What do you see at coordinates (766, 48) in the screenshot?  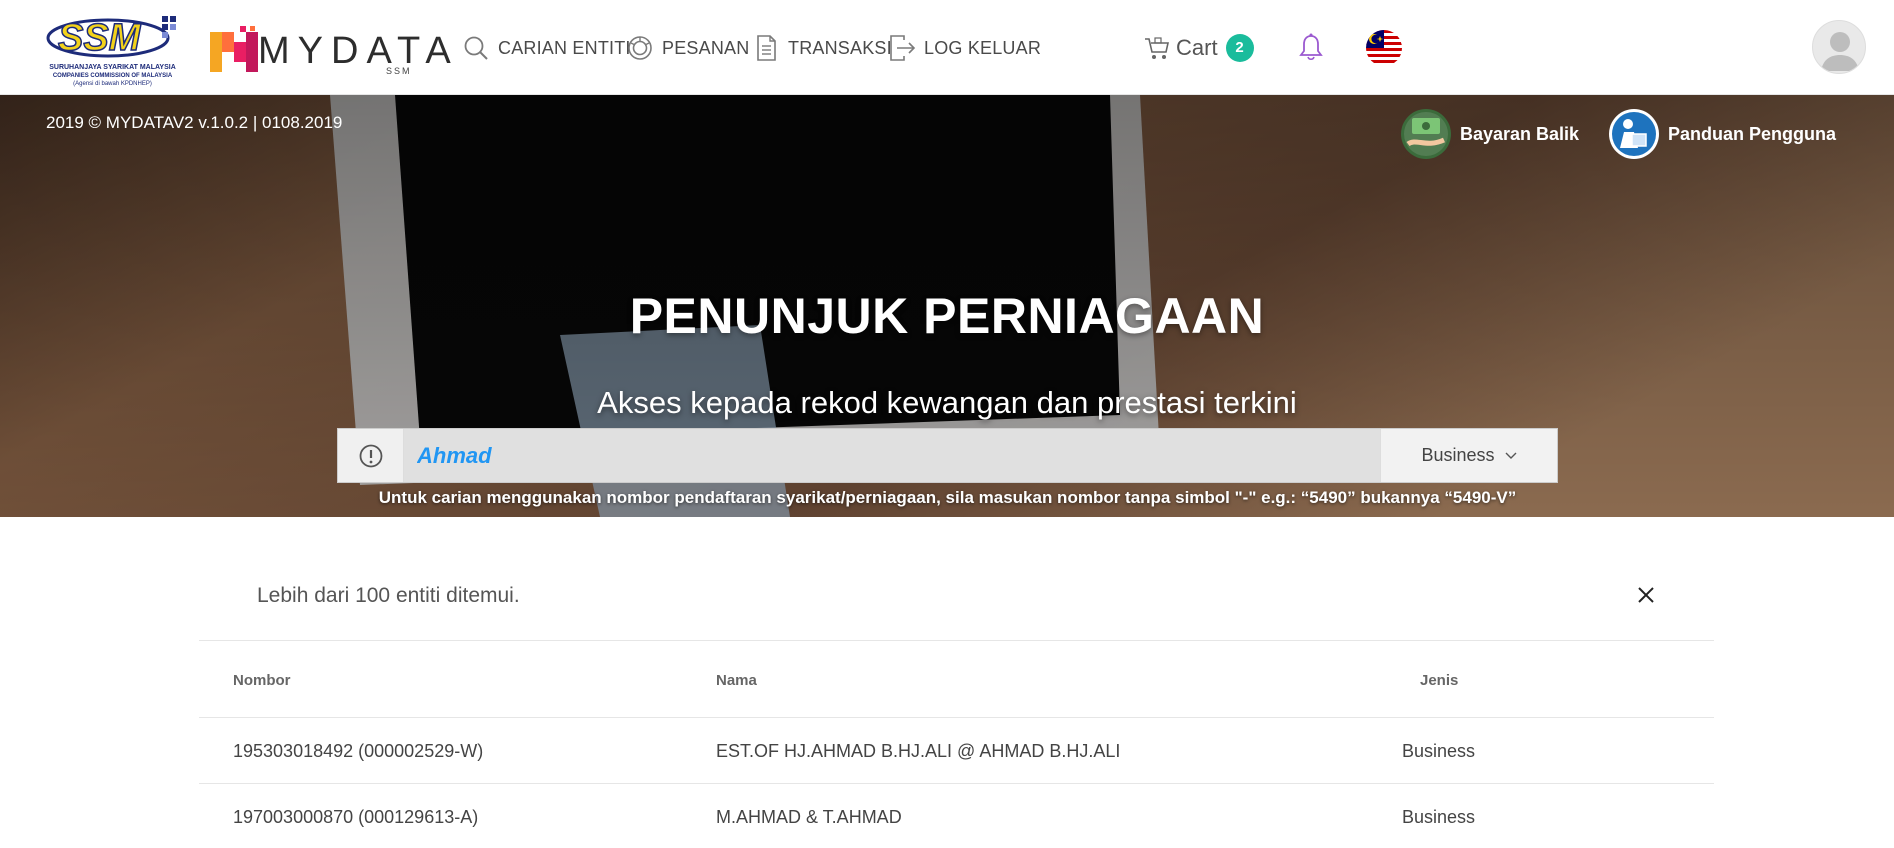 I see `document-icon` at bounding box center [766, 48].